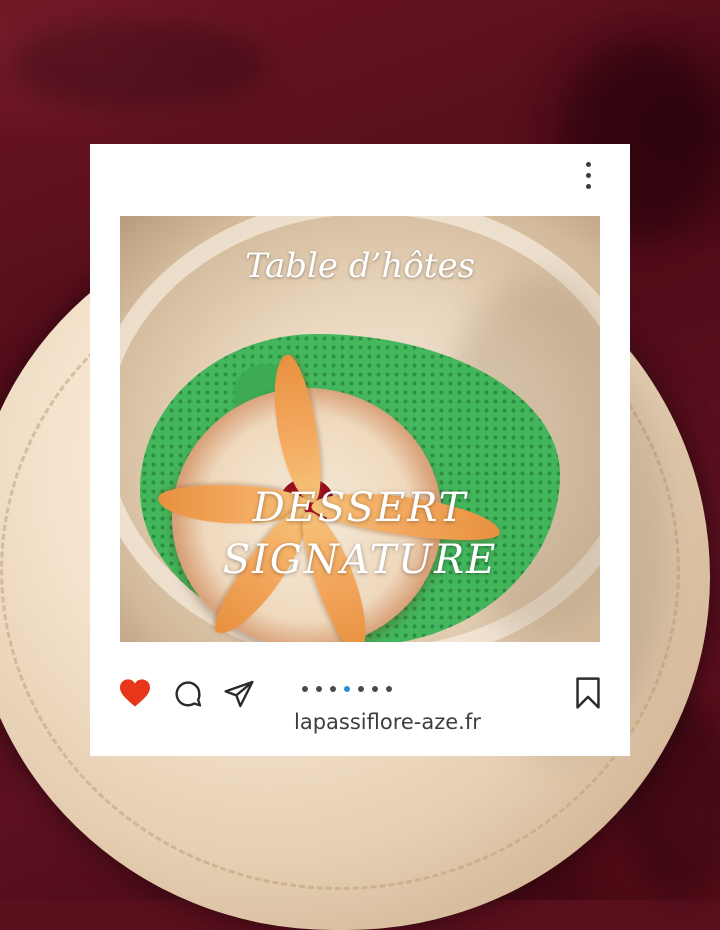  Describe the element at coordinates (239, 694) in the screenshot. I see `paper-plane-icon` at that location.